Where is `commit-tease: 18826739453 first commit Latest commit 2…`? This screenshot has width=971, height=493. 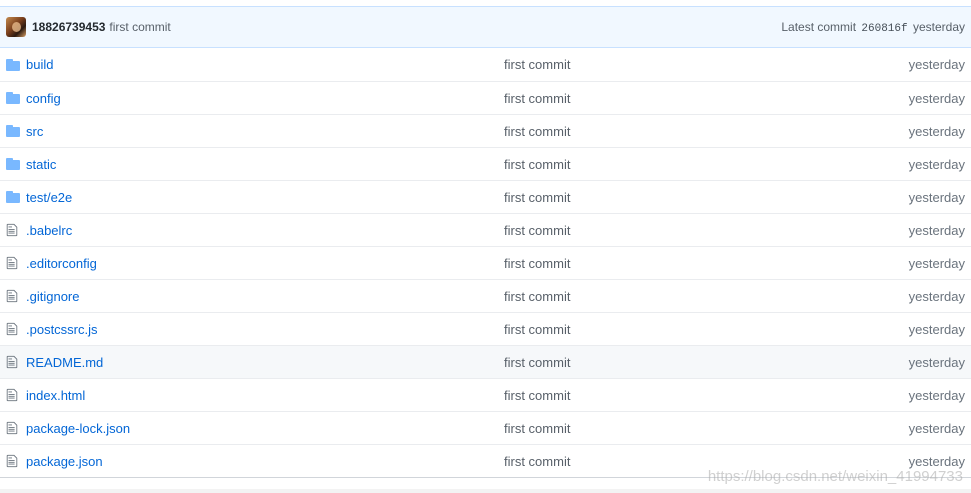
commit-tease: 18826739453 first commit Latest commit 2… is located at coordinates (485, 27).